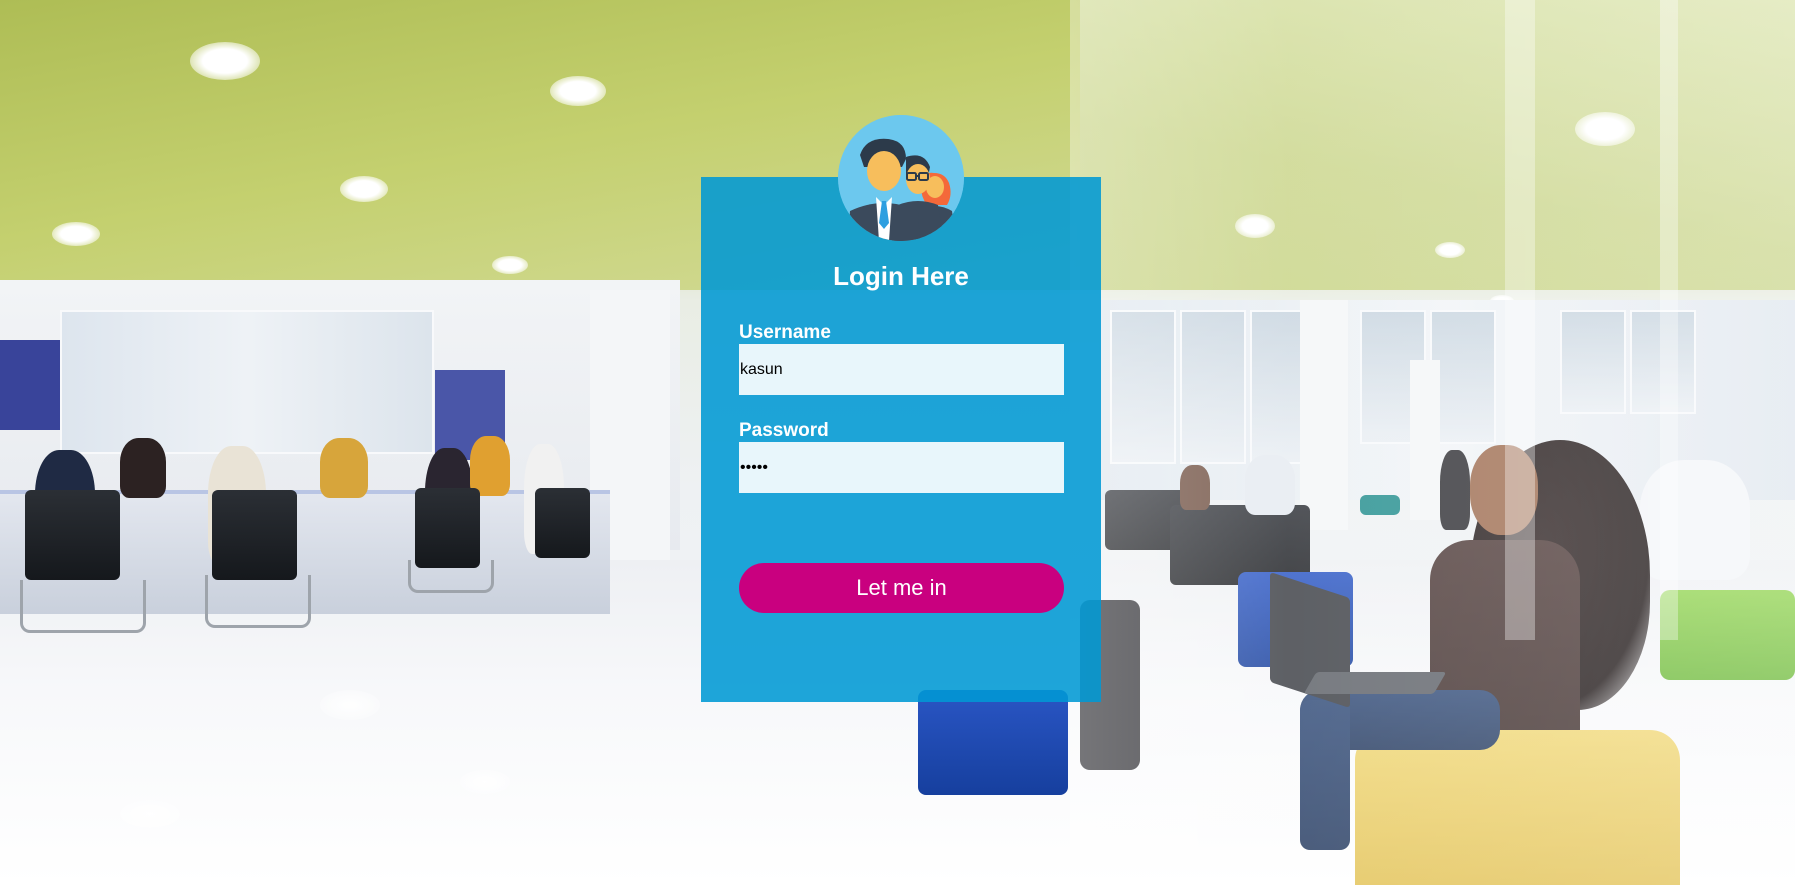  What do you see at coordinates (785, 332) in the screenshot?
I see `username-label: Username` at bounding box center [785, 332].